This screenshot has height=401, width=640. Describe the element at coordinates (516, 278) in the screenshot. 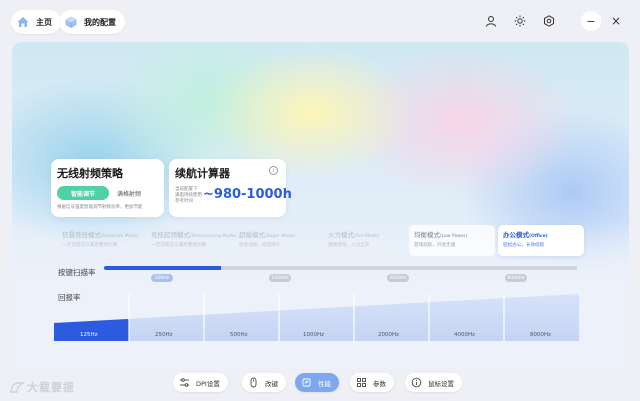

I see `scan-tick-8000: 8000Hz` at that location.